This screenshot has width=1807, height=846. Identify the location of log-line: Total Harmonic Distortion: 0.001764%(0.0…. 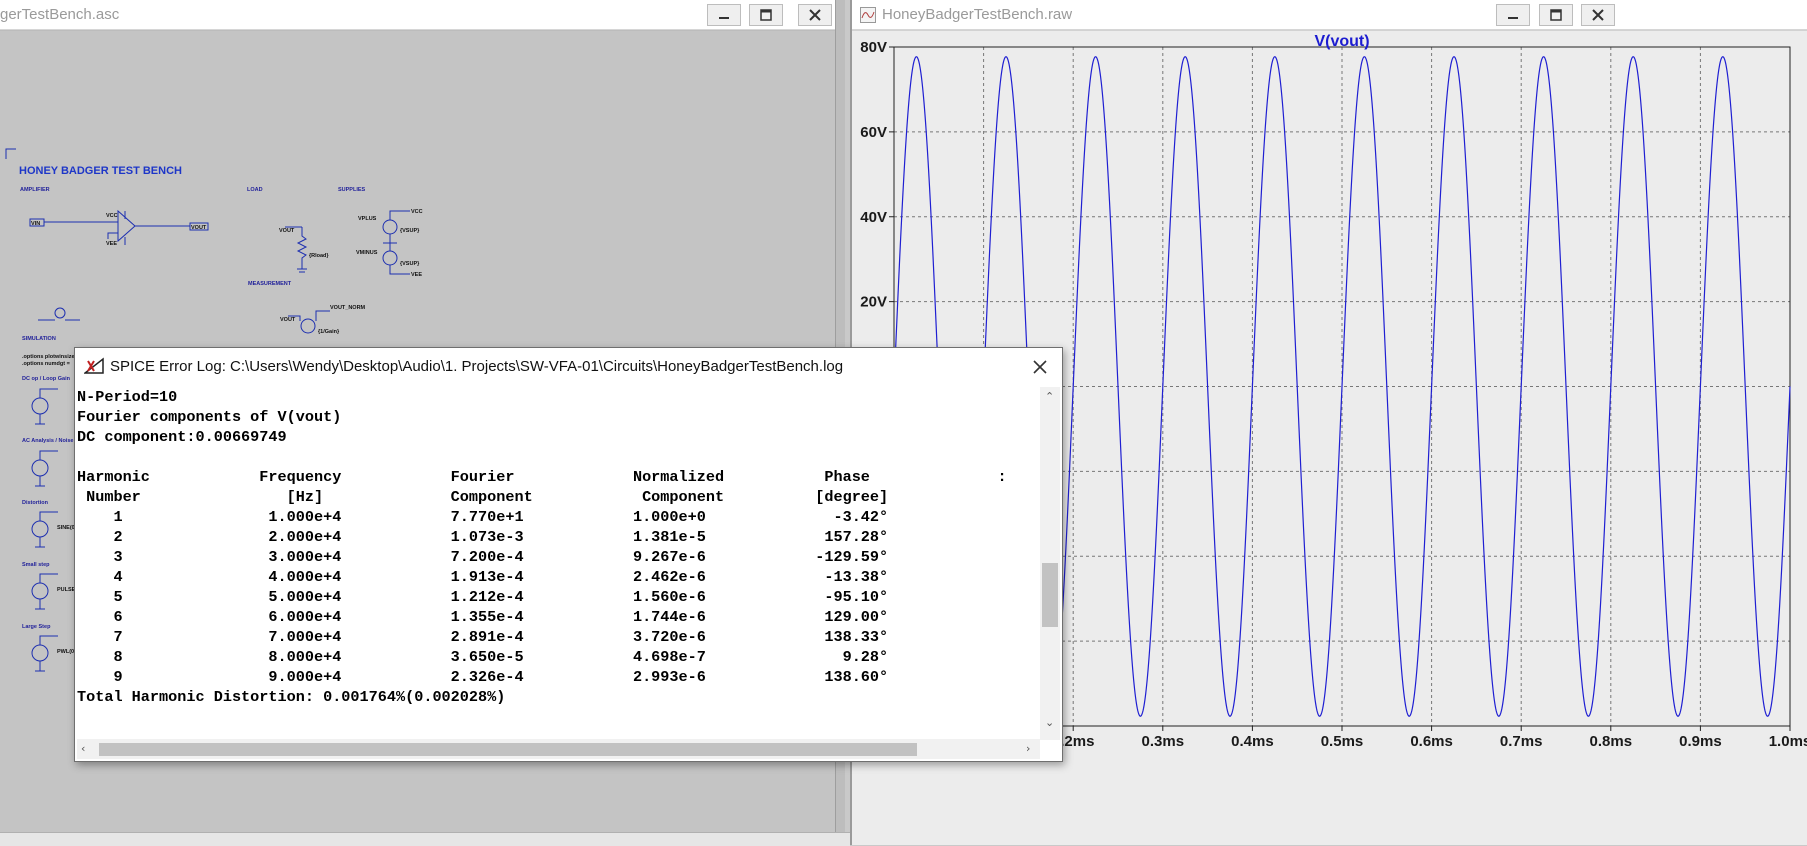
(291, 697).